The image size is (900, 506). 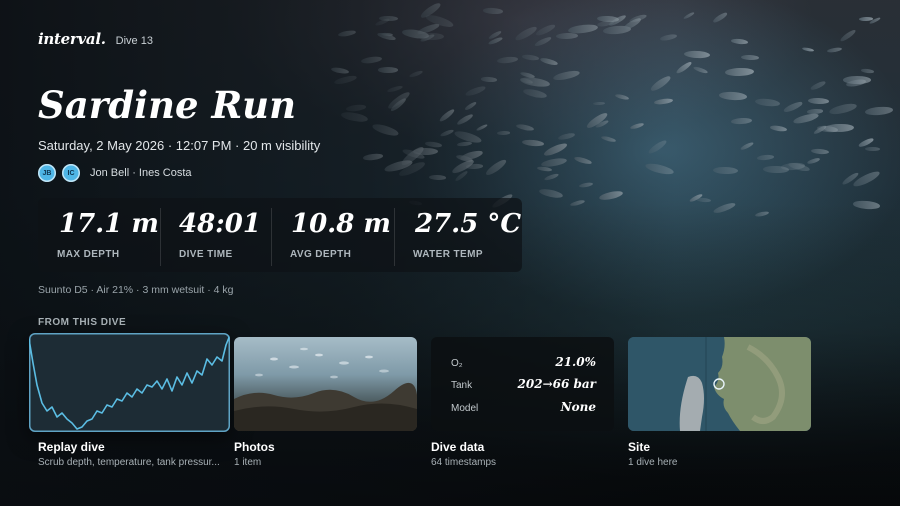 What do you see at coordinates (465, 408) in the screenshot?
I see `data-label: Model` at bounding box center [465, 408].